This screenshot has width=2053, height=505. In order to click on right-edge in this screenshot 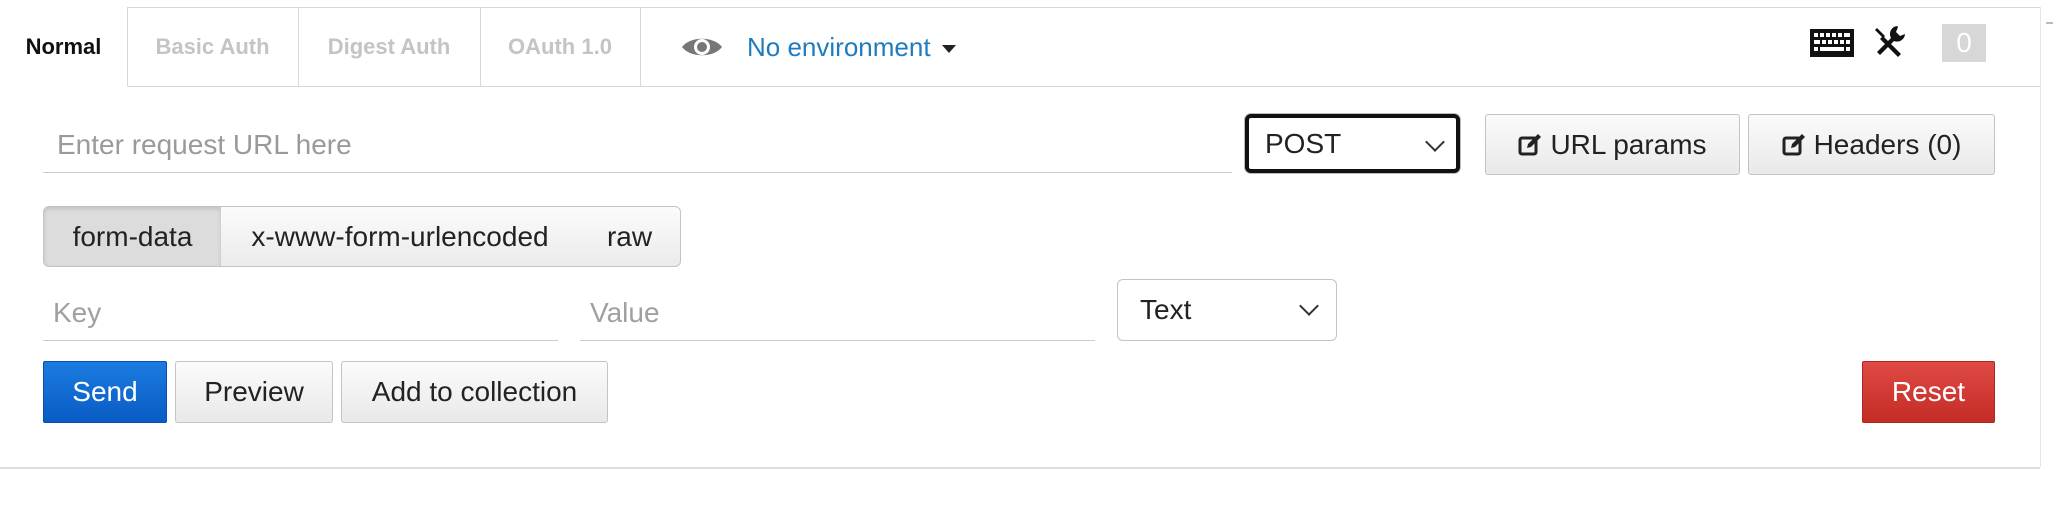, I will do `click(2040, 237)`.